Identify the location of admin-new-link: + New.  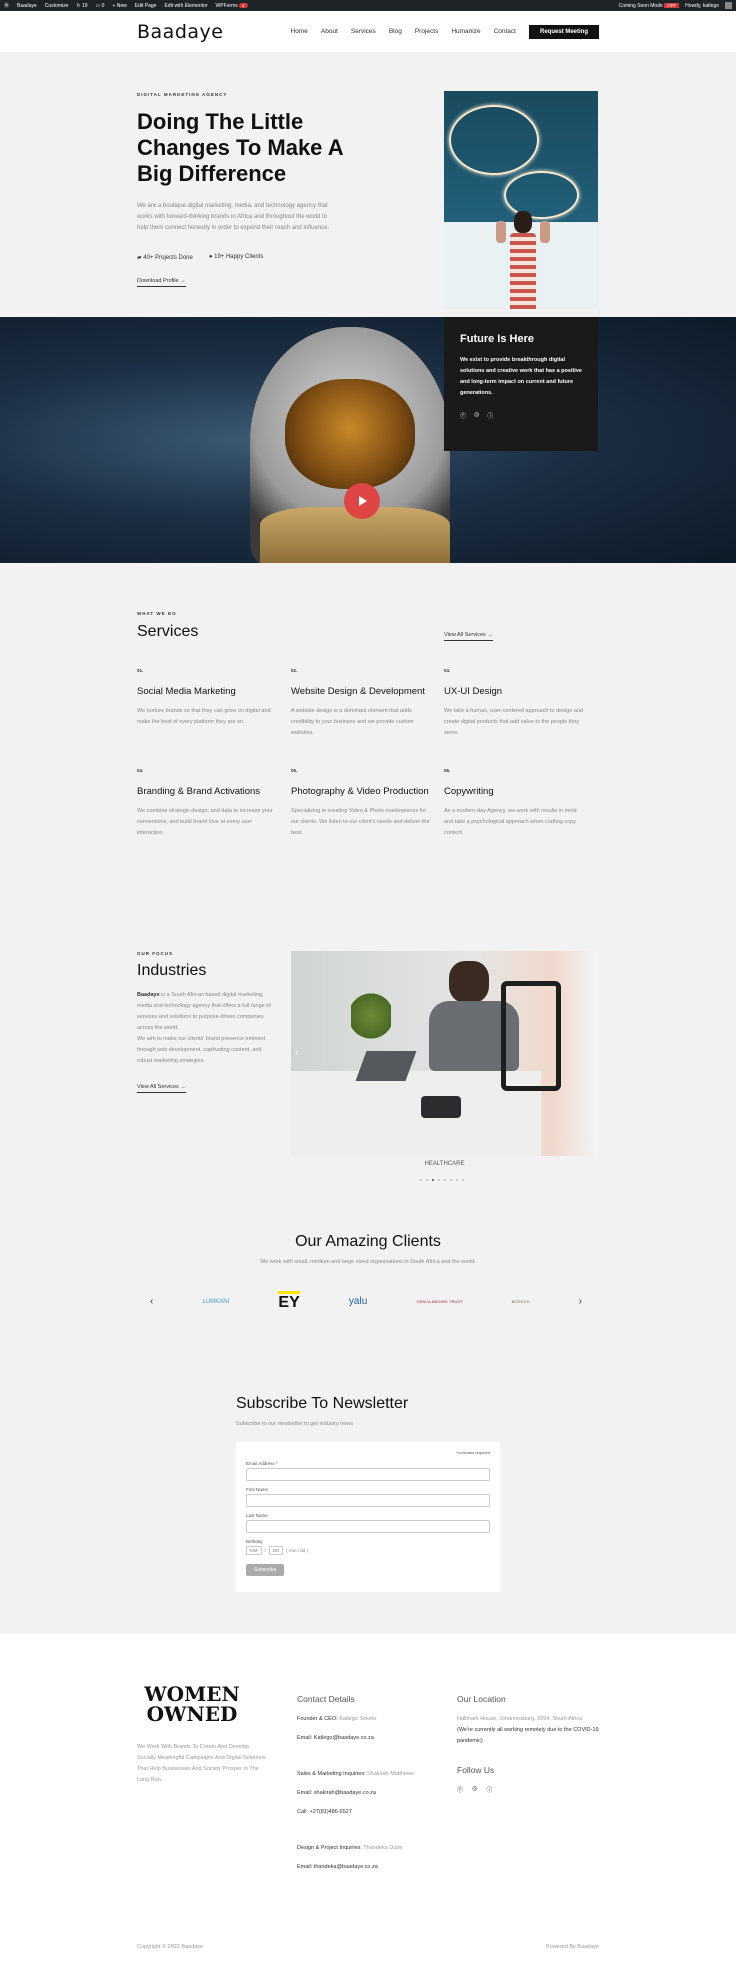
(119, 6).